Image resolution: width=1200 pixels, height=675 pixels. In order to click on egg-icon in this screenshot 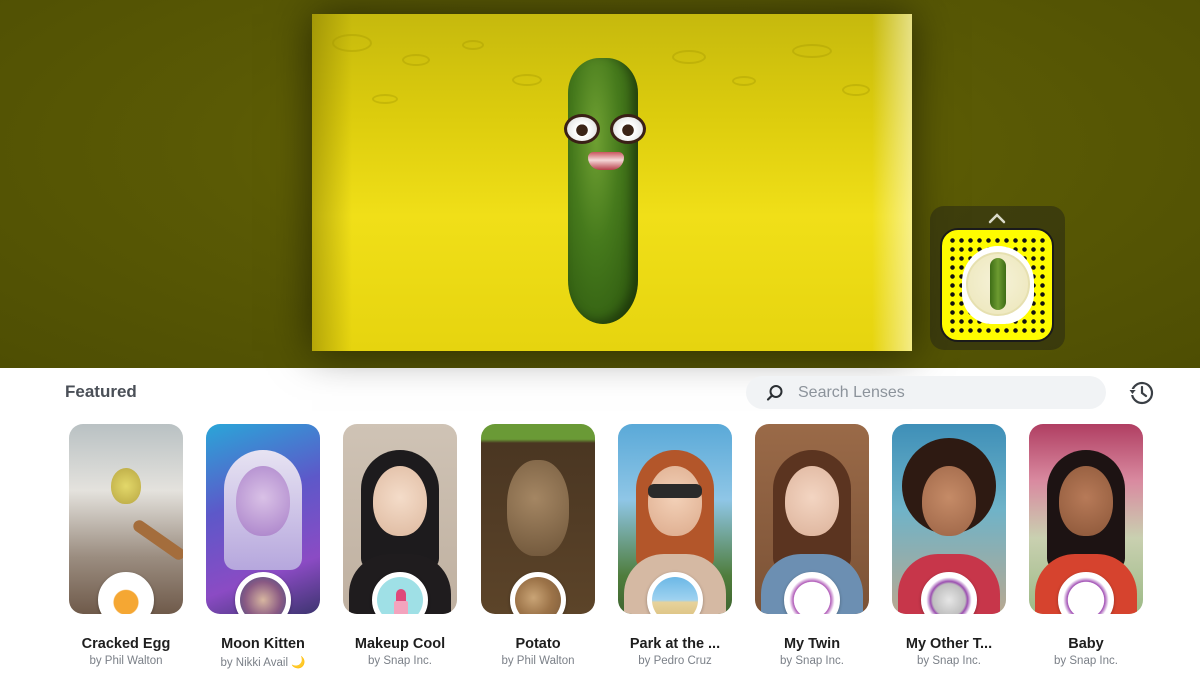, I will do `click(126, 593)`.